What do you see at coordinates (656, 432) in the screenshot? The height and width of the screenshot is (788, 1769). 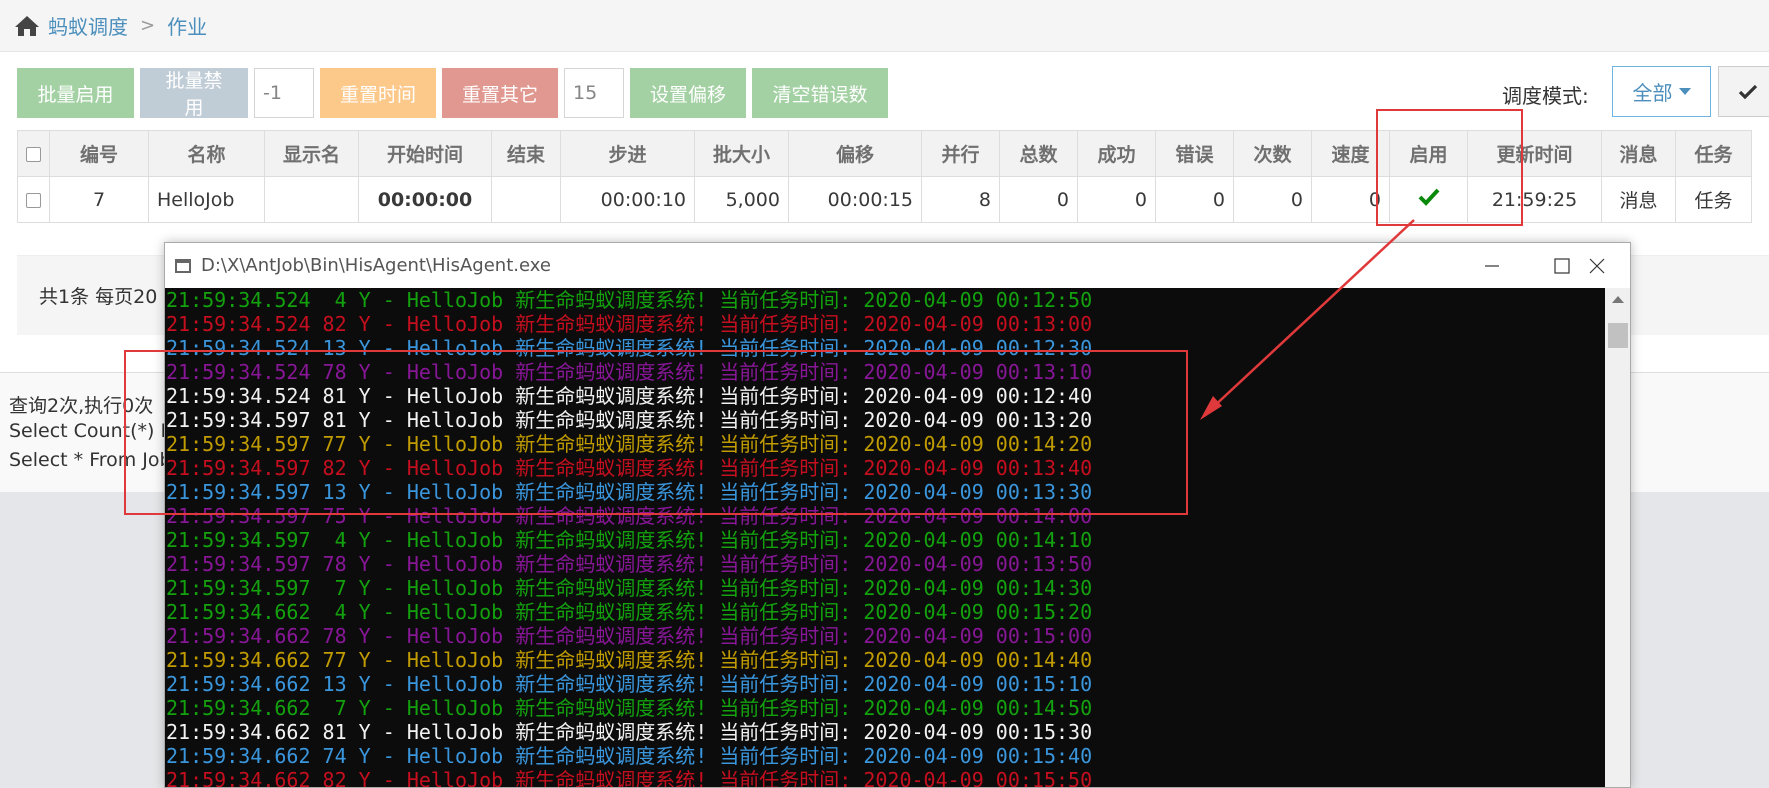 I see `annotation-log-highlight` at bounding box center [656, 432].